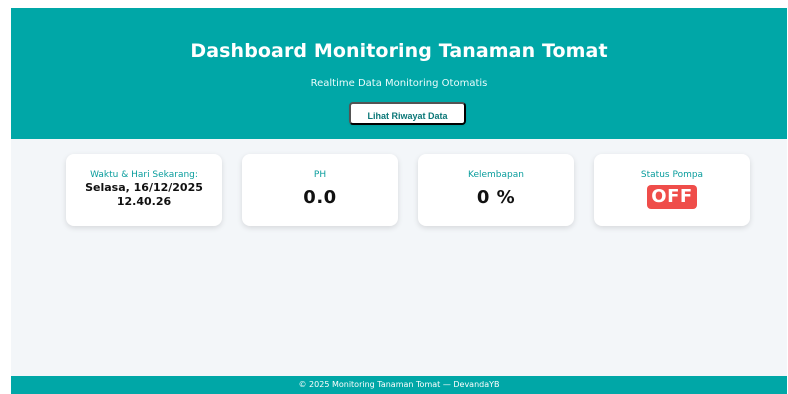 Image resolution: width=788 pixels, height=394 pixels. Describe the element at coordinates (496, 197) in the screenshot. I see `humidity-value: 0 %` at that location.